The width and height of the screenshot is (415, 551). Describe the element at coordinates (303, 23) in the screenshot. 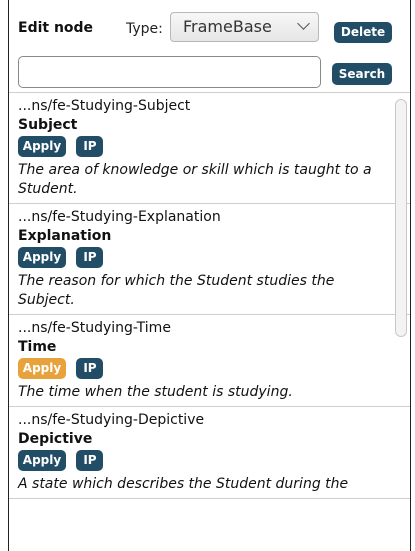

I see `chevron-down-icon` at that location.